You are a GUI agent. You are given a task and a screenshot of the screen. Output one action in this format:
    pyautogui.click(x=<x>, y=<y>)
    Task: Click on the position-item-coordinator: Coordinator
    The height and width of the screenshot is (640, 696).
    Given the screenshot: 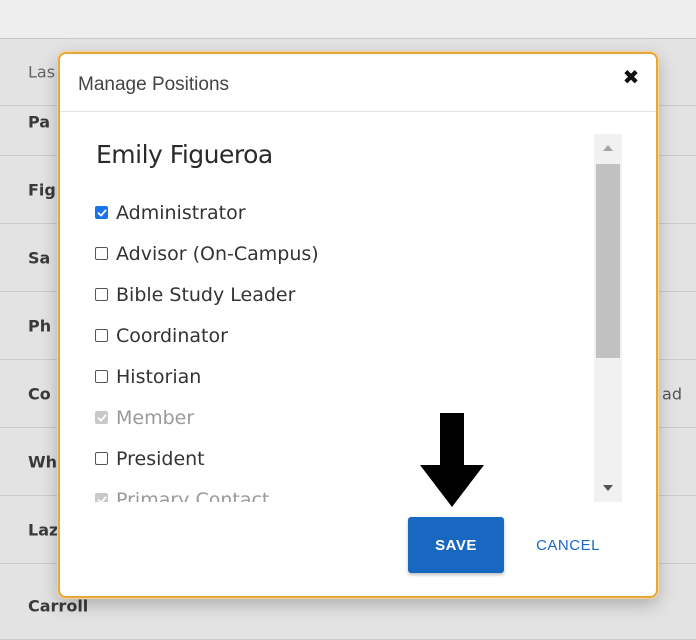 What is the action you would take?
    pyautogui.click(x=207, y=335)
    